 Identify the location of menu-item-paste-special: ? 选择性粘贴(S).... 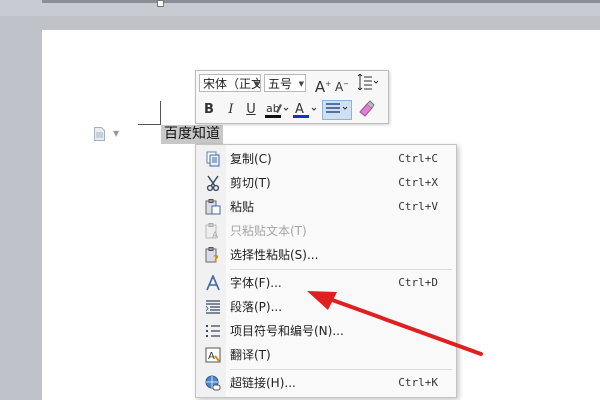
(326, 255).